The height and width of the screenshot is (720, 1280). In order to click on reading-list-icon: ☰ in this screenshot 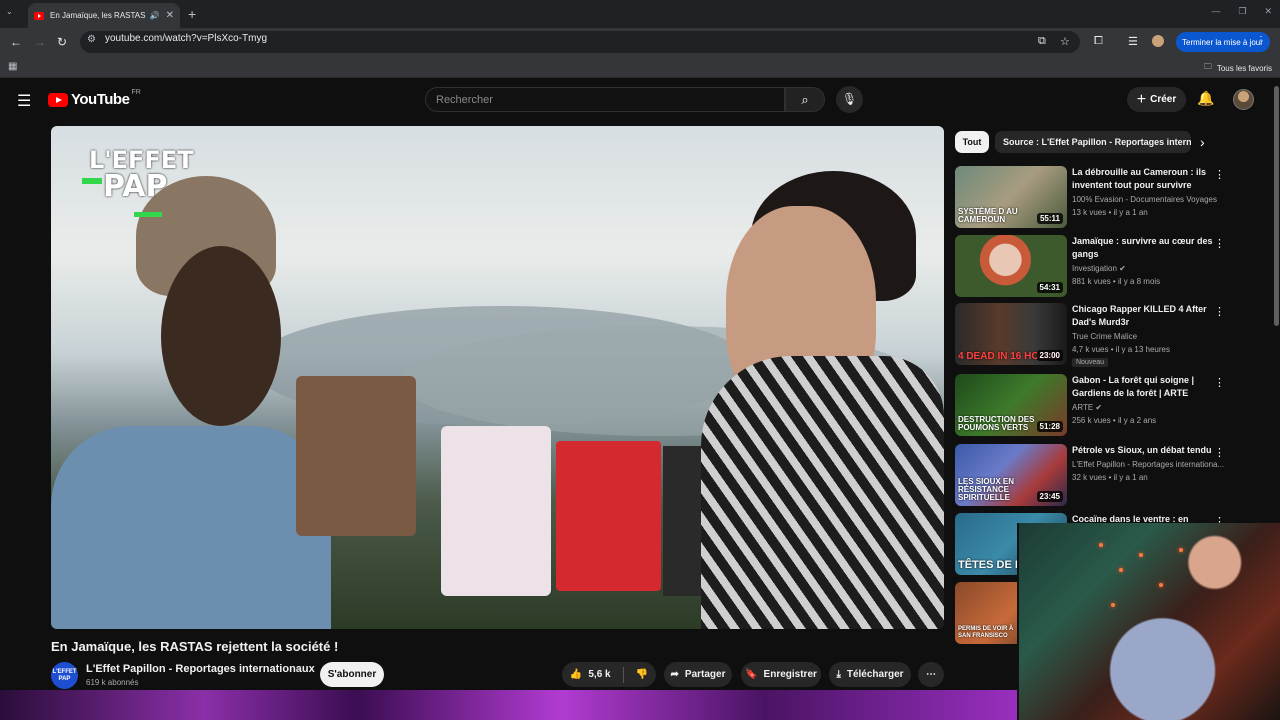, I will do `click(1133, 41)`.